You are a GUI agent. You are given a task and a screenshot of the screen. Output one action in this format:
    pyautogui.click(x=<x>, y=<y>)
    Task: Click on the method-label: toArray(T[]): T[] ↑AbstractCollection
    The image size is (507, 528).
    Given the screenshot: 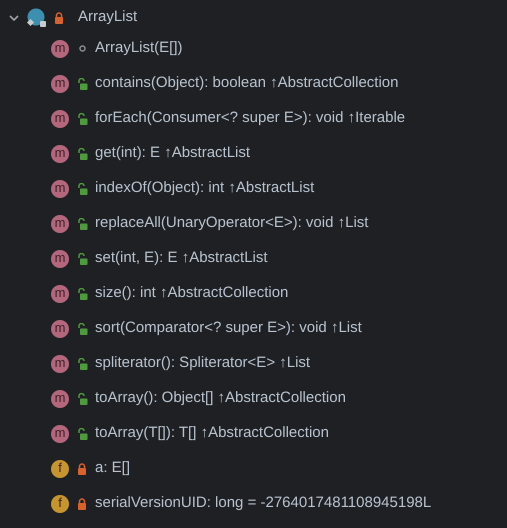 What is the action you would take?
    pyautogui.click(x=212, y=433)
    